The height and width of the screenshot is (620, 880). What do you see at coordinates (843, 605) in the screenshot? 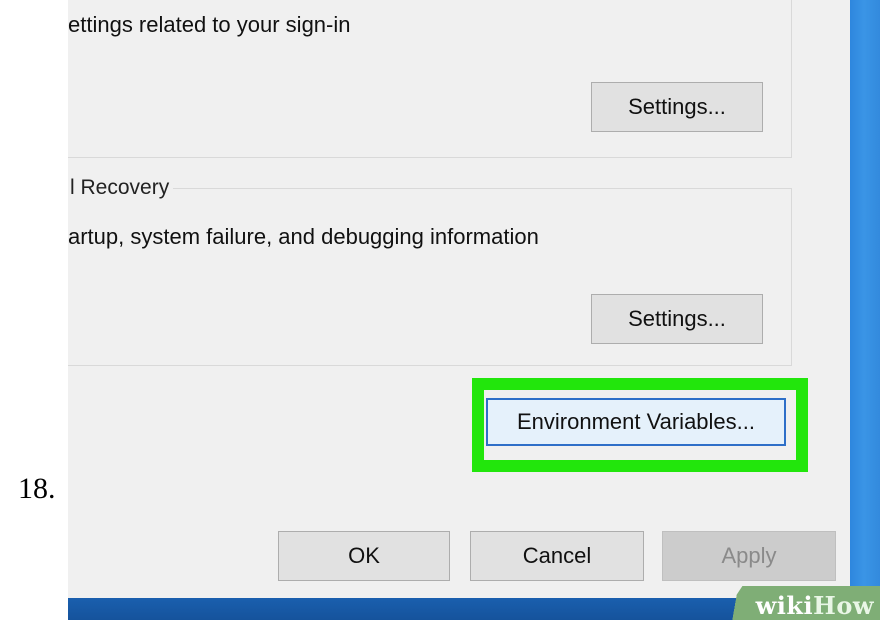
I see `watermark-how: How` at bounding box center [843, 605].